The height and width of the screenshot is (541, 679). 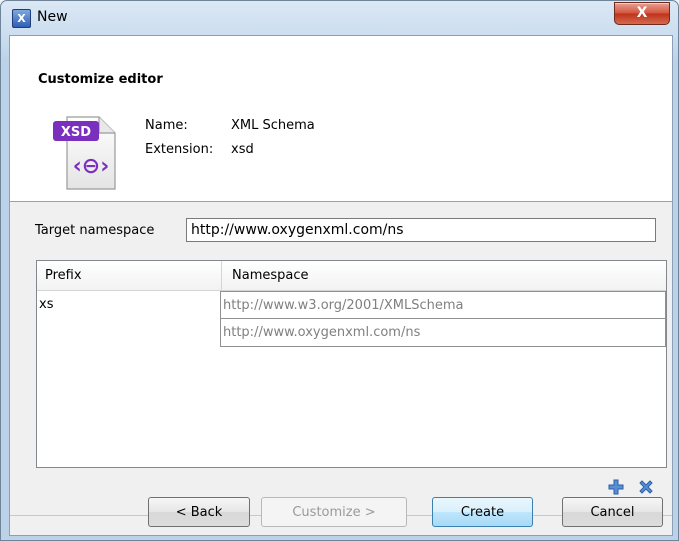 I want to click on namespace-cell: http://www.oxygenxml.com/ns, so click(x=443, y=333).